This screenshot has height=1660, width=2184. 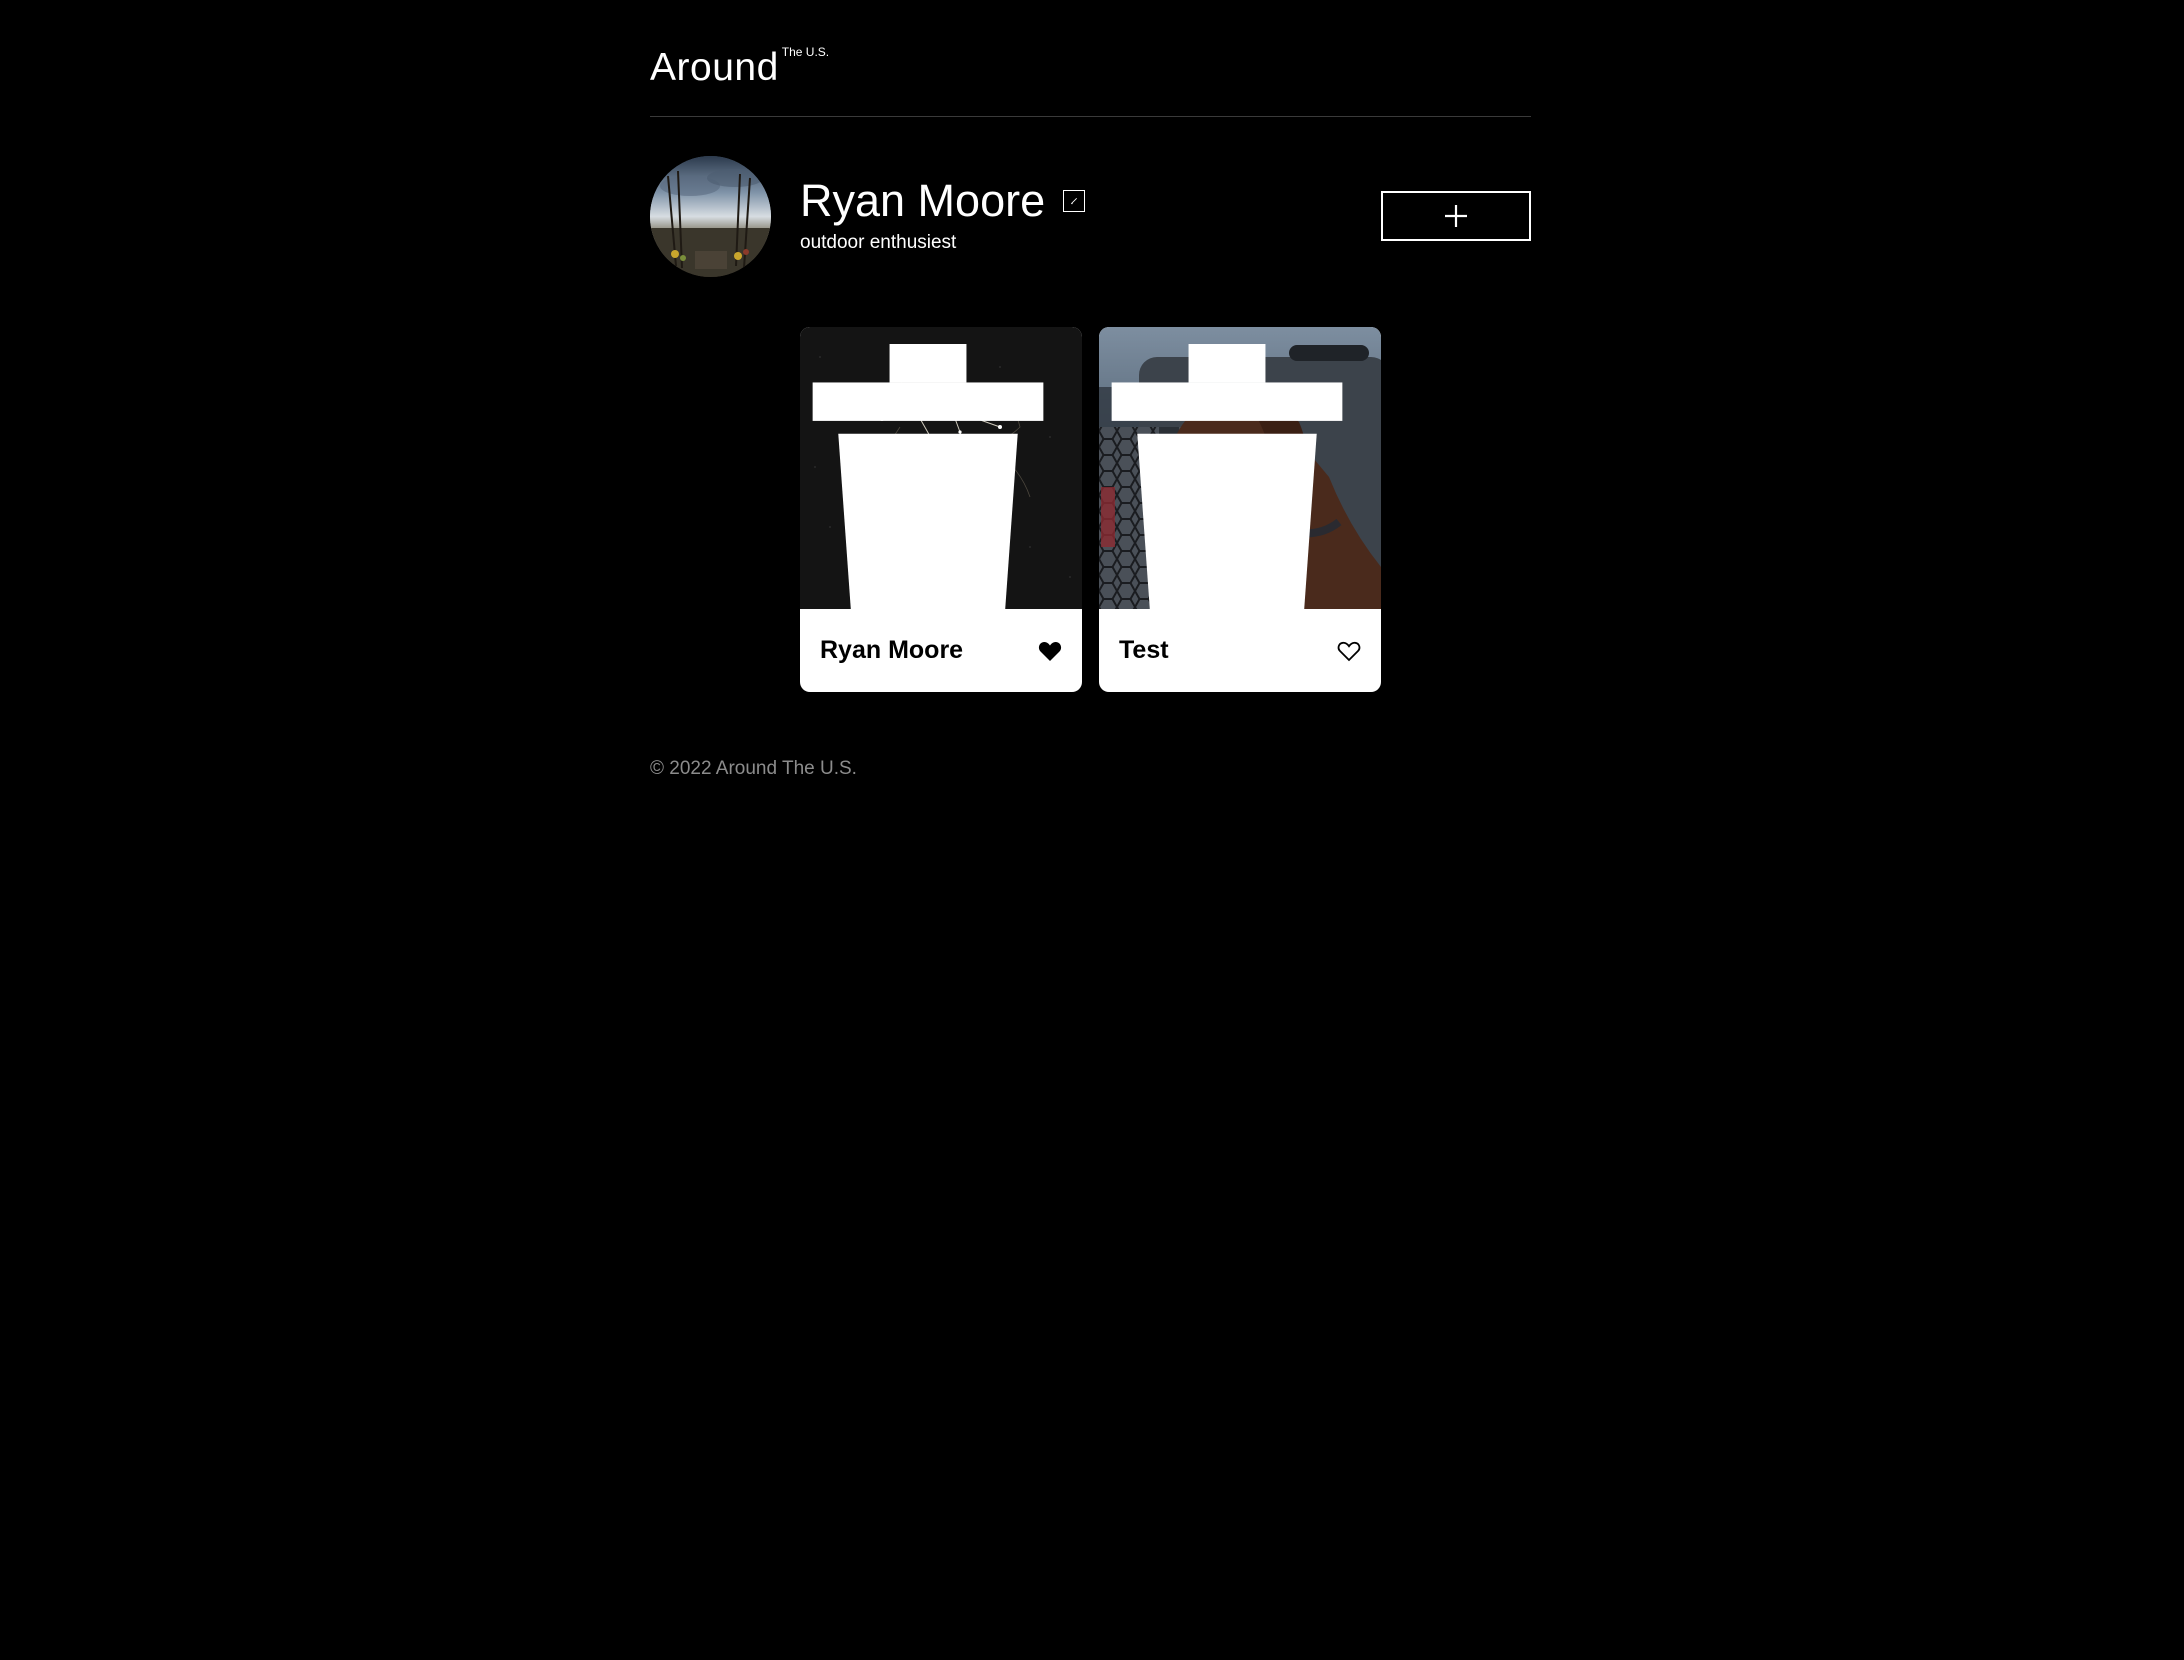 I want to click on avatar-image, so click(x=710, y=216).